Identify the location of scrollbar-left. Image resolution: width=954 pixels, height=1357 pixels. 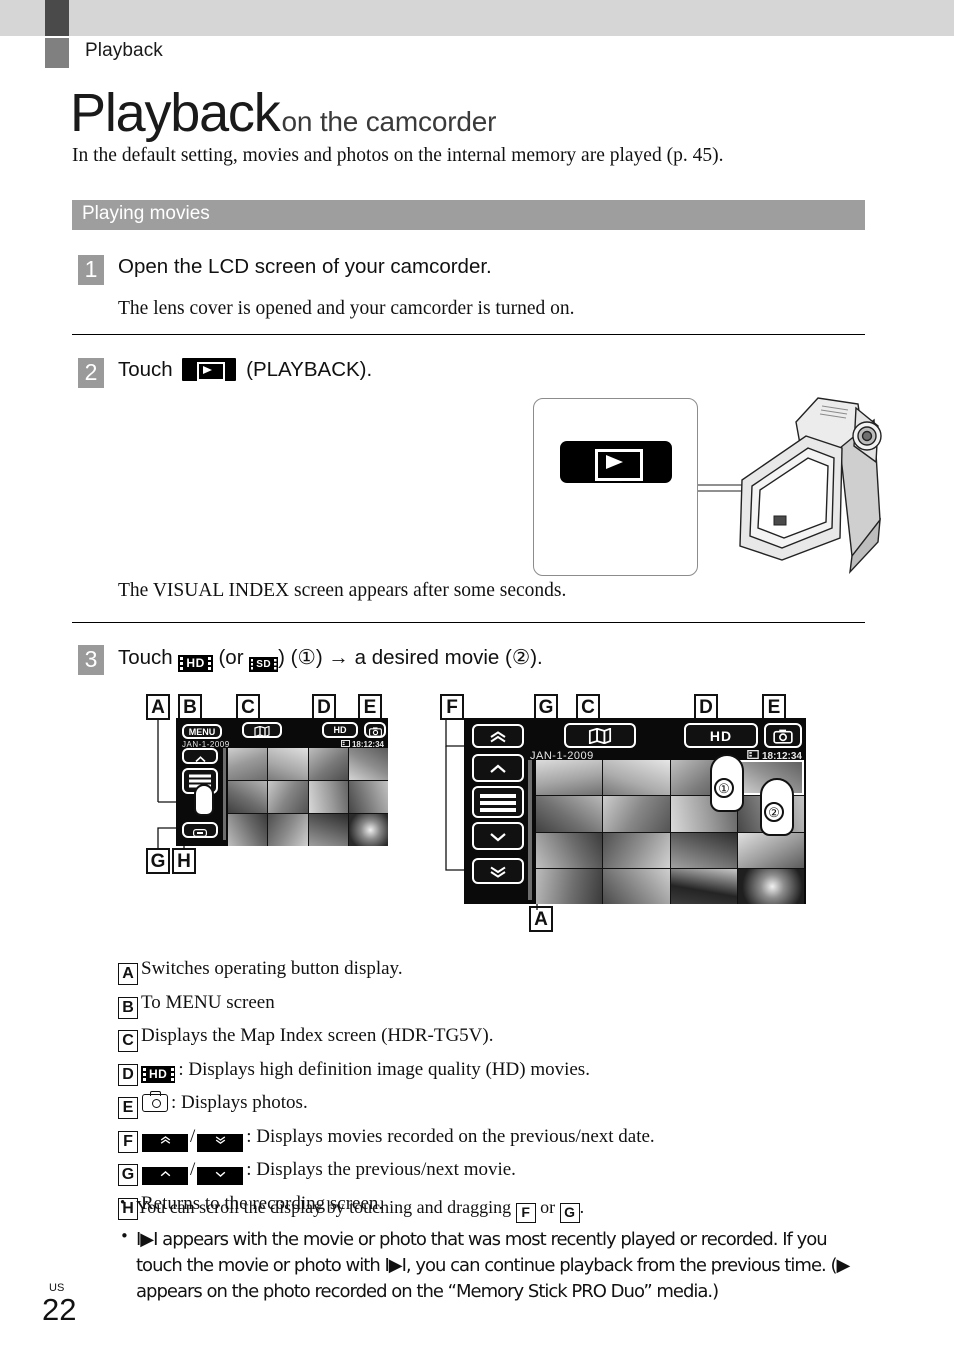
(224, 794).